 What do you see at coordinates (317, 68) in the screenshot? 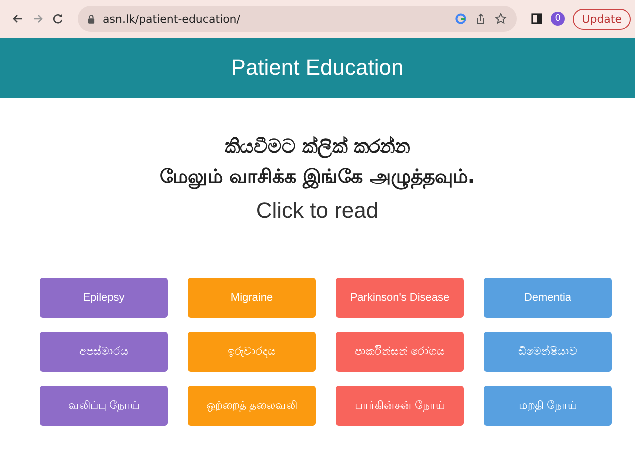
I see `page-title: Patient Education` at bounding box center [317, 68].